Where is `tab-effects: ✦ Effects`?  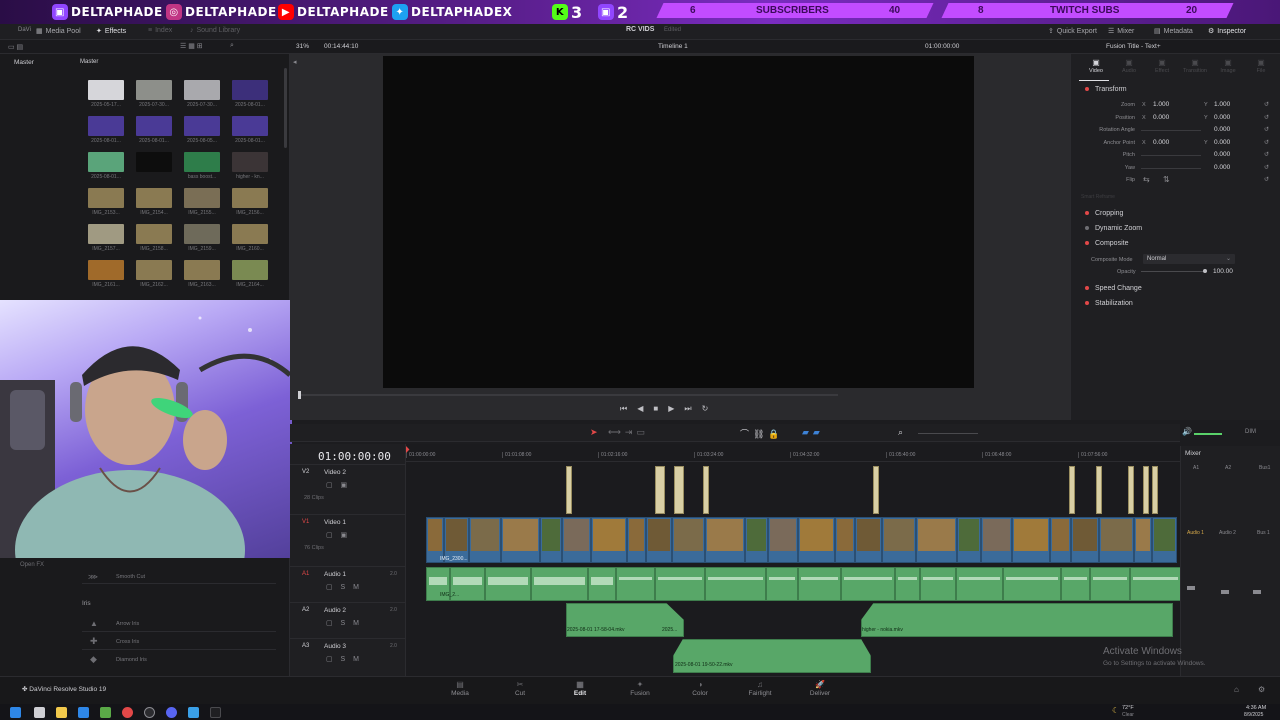 tab-effects: ✦ Effects is located at coordinates (111, 31).